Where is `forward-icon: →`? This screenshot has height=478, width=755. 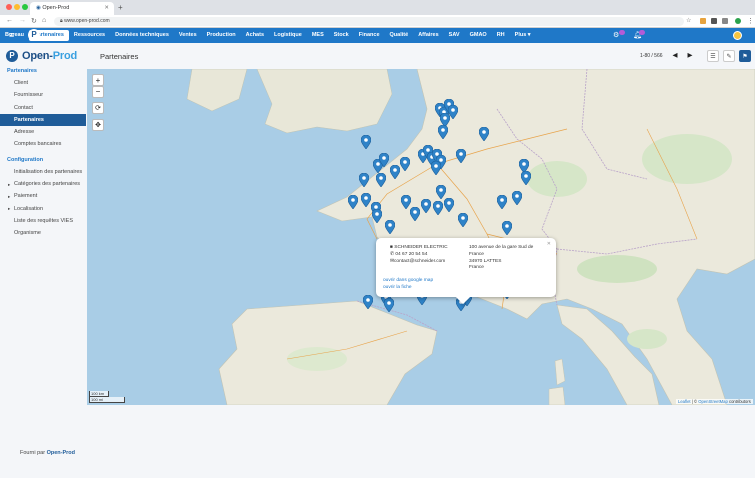 forward-icon: → is located at coordinates (22, 20).